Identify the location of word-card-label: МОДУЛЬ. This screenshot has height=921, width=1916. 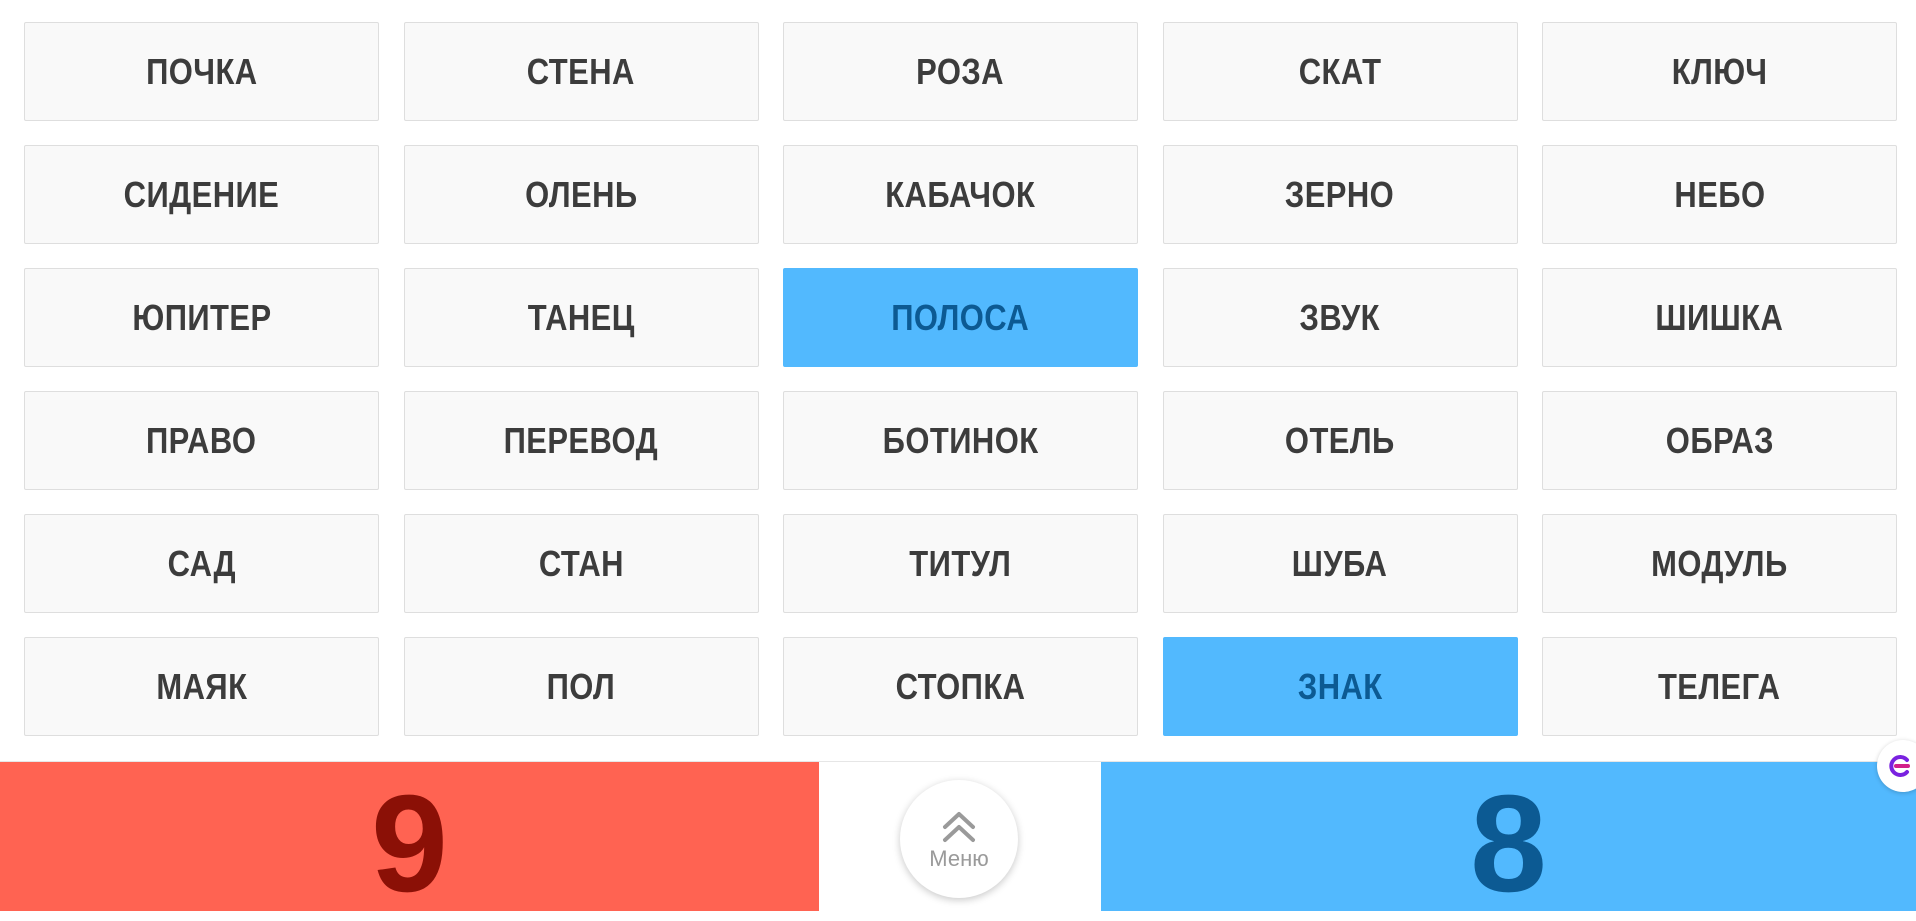
(1719, 563).